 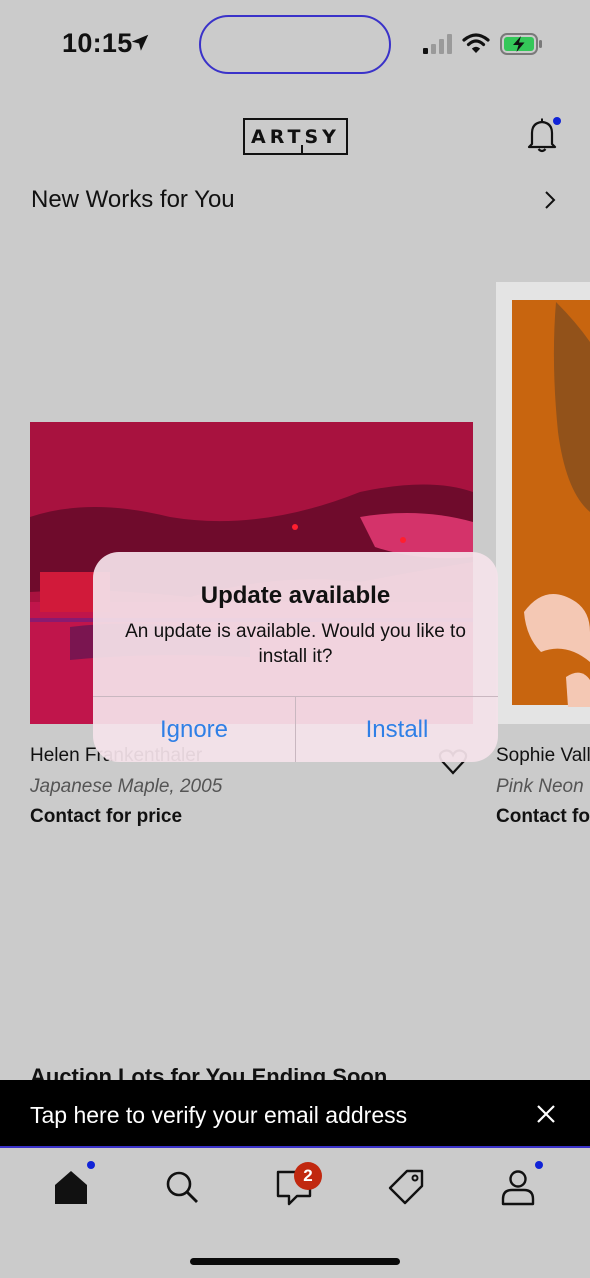 I want to click on home-tab-dot, so click(x=91, y=1165).